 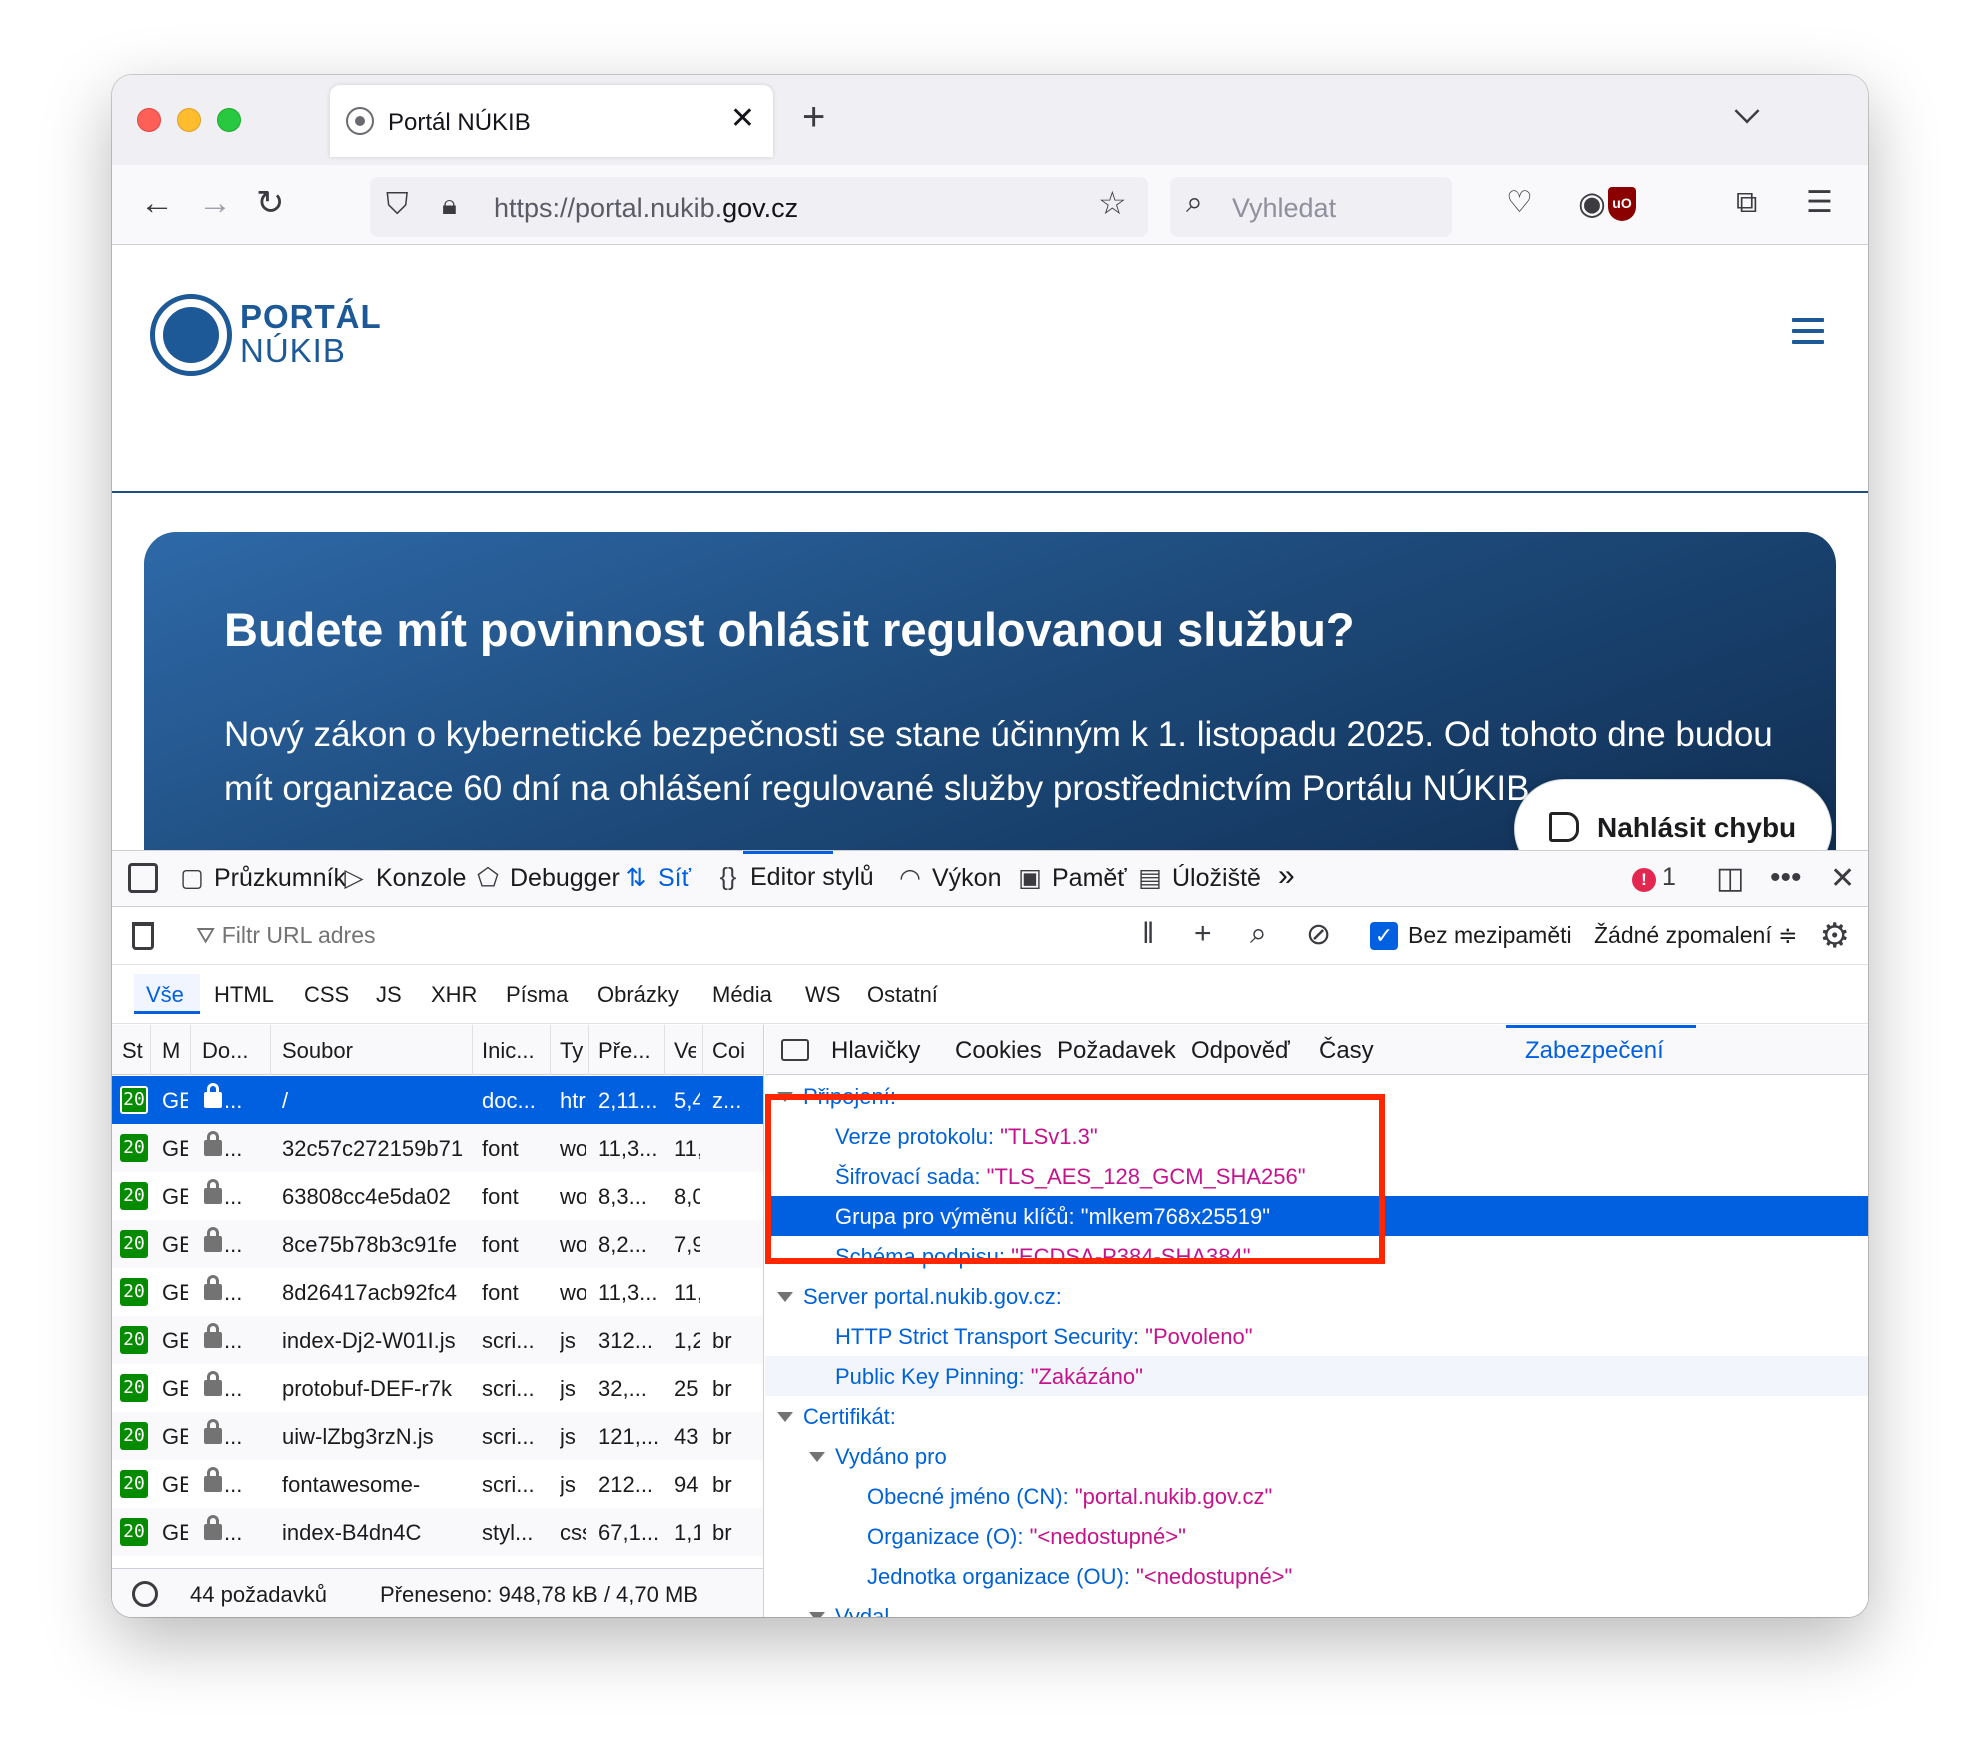 What do you see at coordinates (537, 995) in the screenshot?
I see `type-filter-fonts: Písma` at bounding box center [537, 995].